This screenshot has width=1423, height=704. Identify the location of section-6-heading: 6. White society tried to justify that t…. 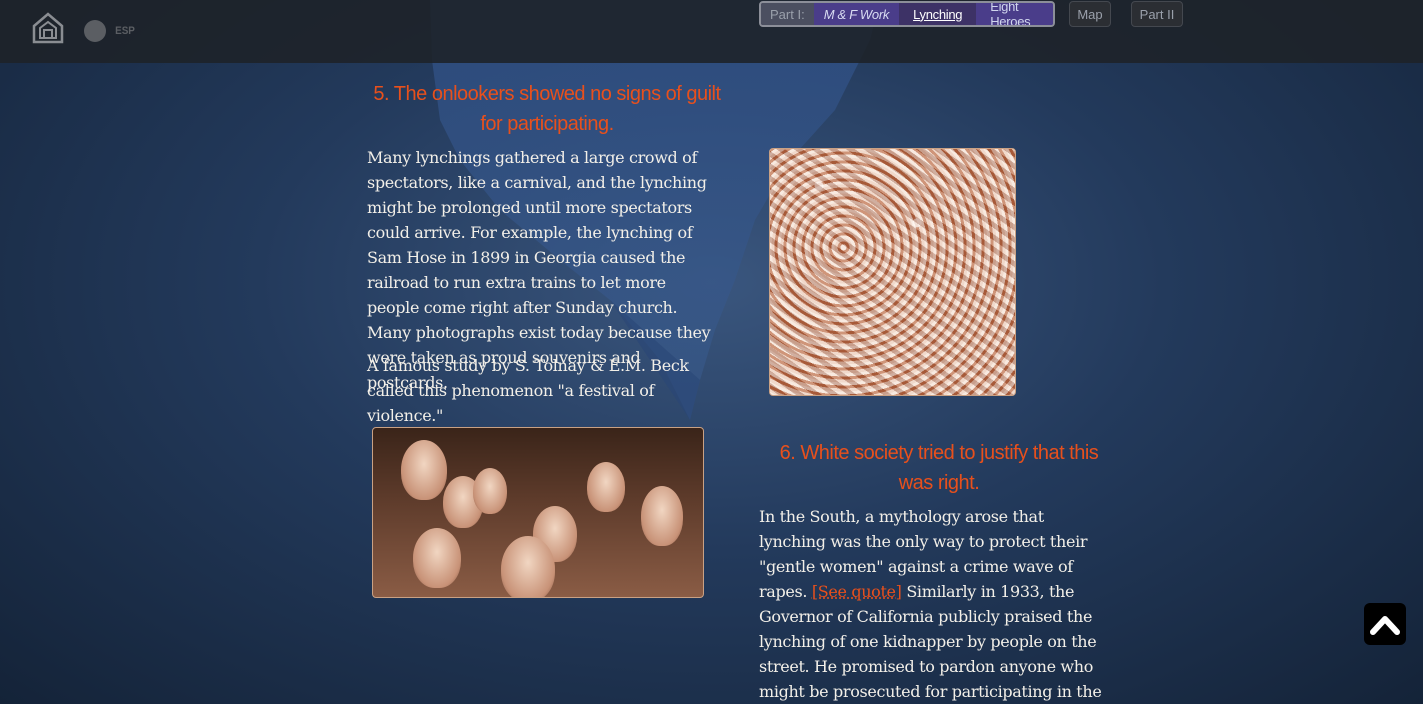
(939, 468).